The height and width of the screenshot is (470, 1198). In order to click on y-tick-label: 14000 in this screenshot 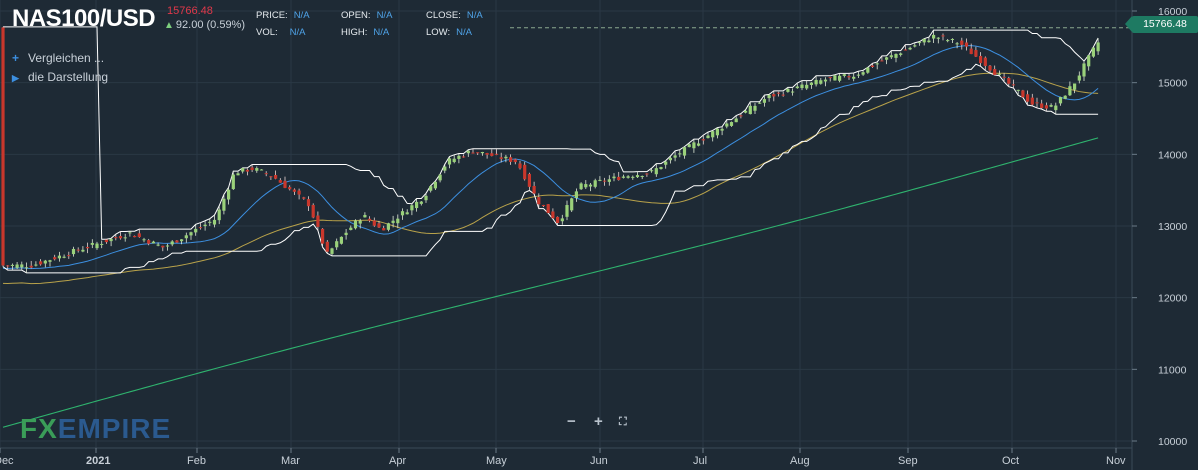, I will do `click(1172, 155)`.